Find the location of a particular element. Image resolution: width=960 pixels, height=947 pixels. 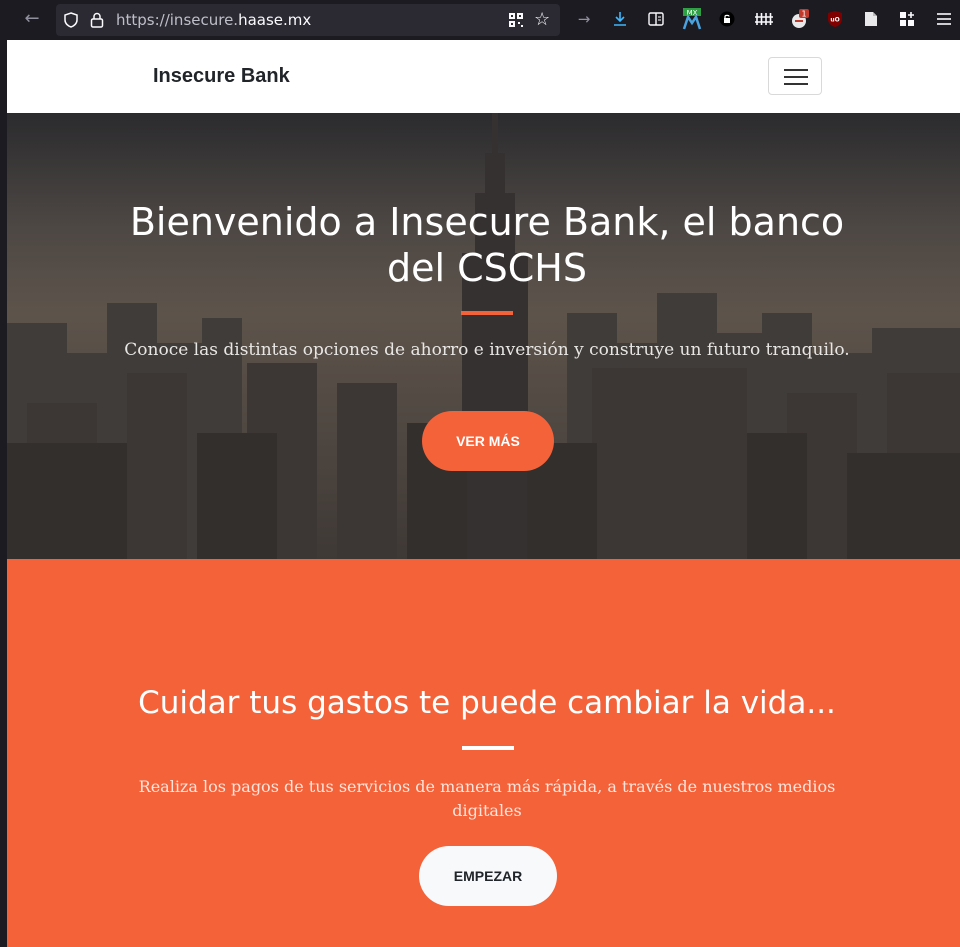

page-icon is located at coordinates (871, 19).